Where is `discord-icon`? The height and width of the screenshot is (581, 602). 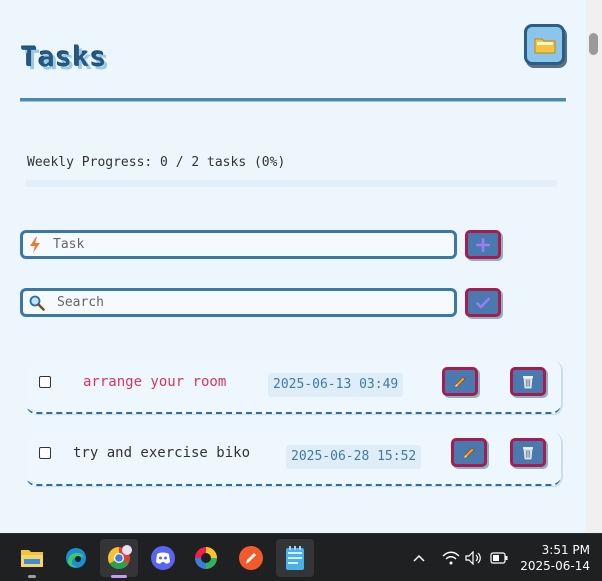
discord-icon is located at coordinates (163, 558).